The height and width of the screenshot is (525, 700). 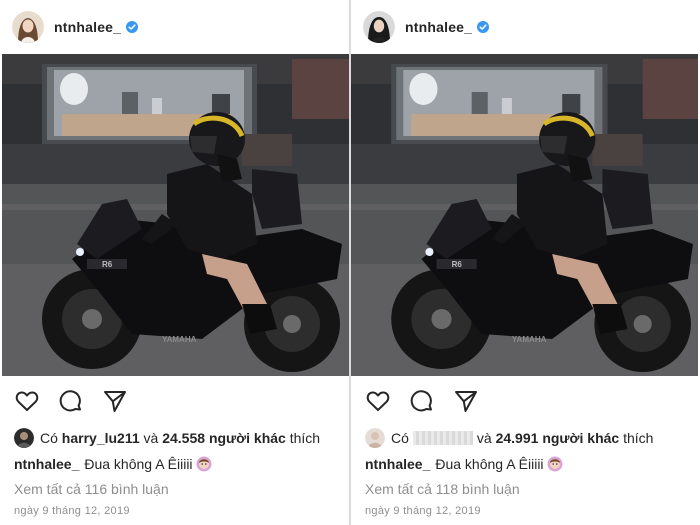 I want to click on view-all-comments-link: Xem tất cả 118 bình luận, so click(x=442, y=489).